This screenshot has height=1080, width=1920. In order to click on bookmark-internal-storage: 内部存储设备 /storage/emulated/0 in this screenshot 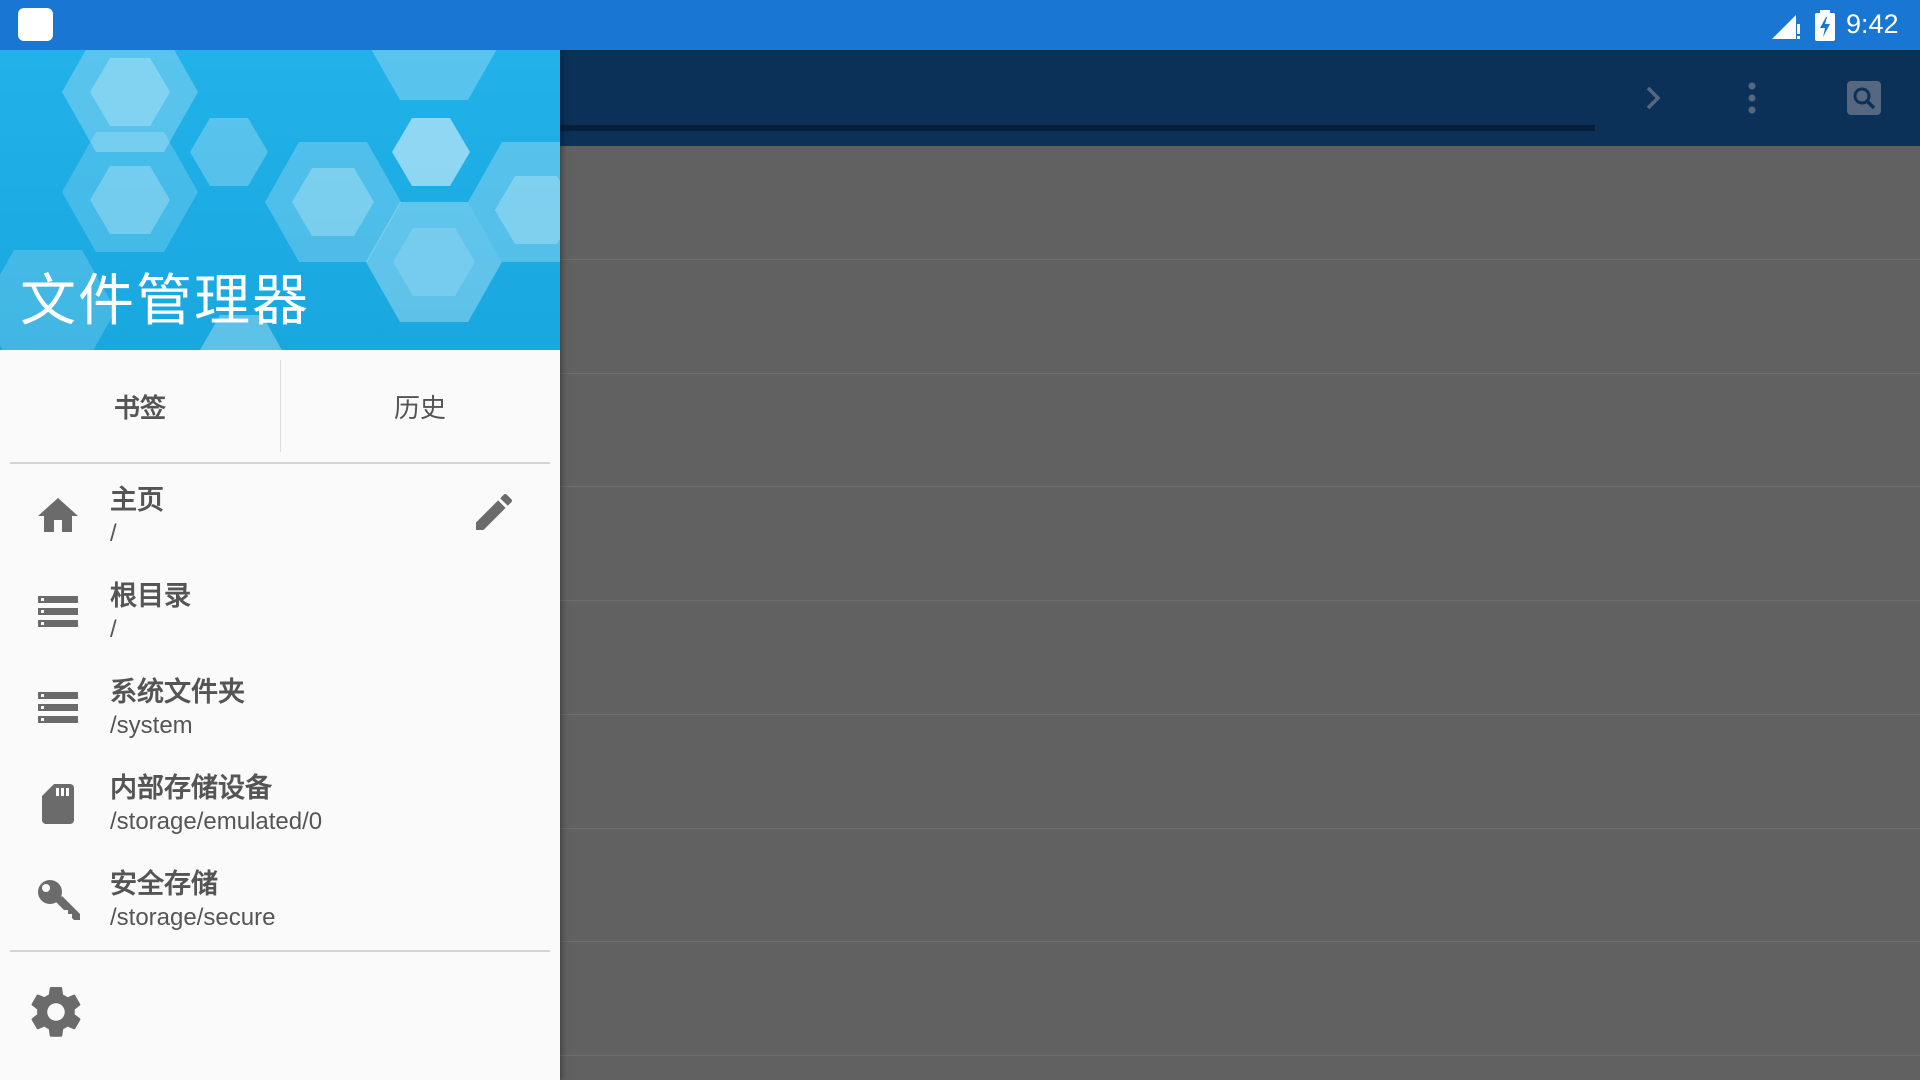, I will do `click(280, 804)`.